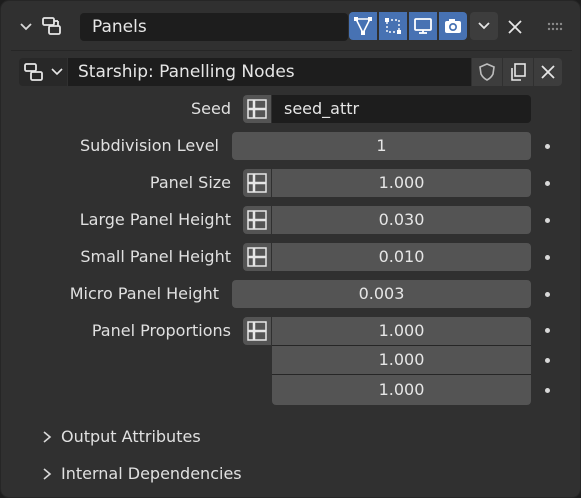 This screenshot has height=498, width=581. I want to click on close-icon, so click(515, 27).